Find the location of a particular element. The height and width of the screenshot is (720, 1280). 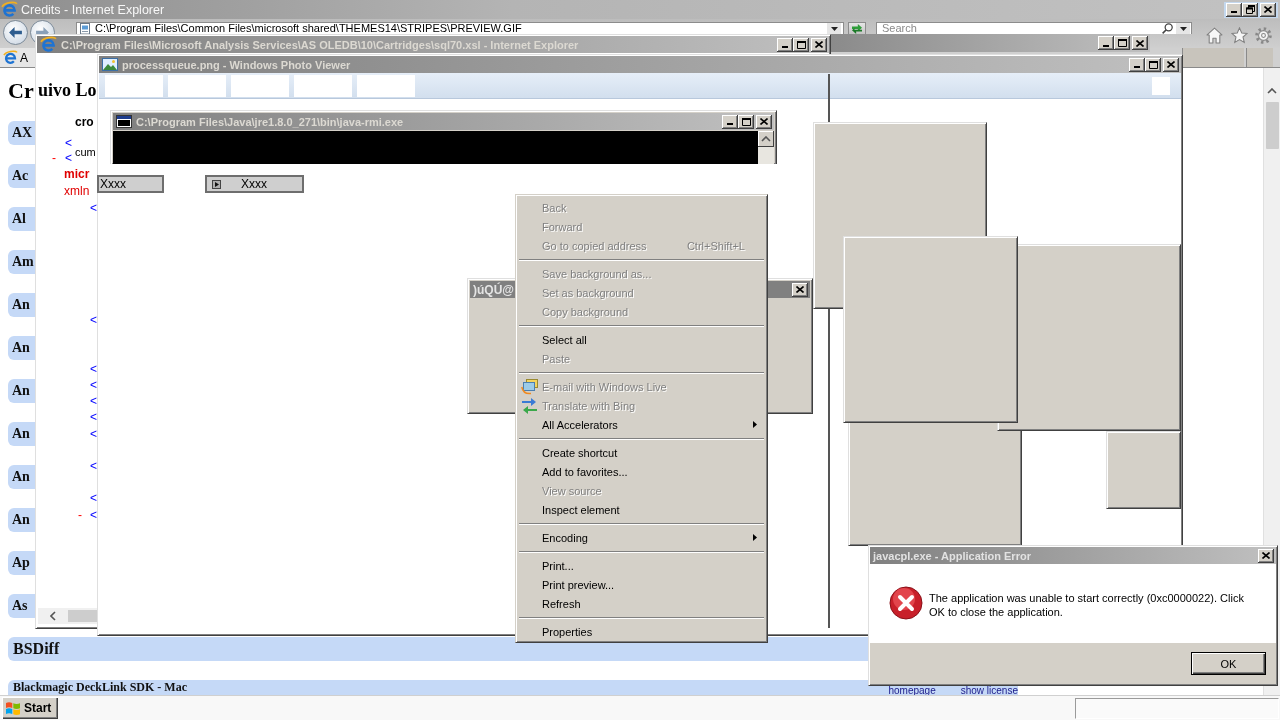

category-heading: BSDiff is located at coordinates (438, 649).